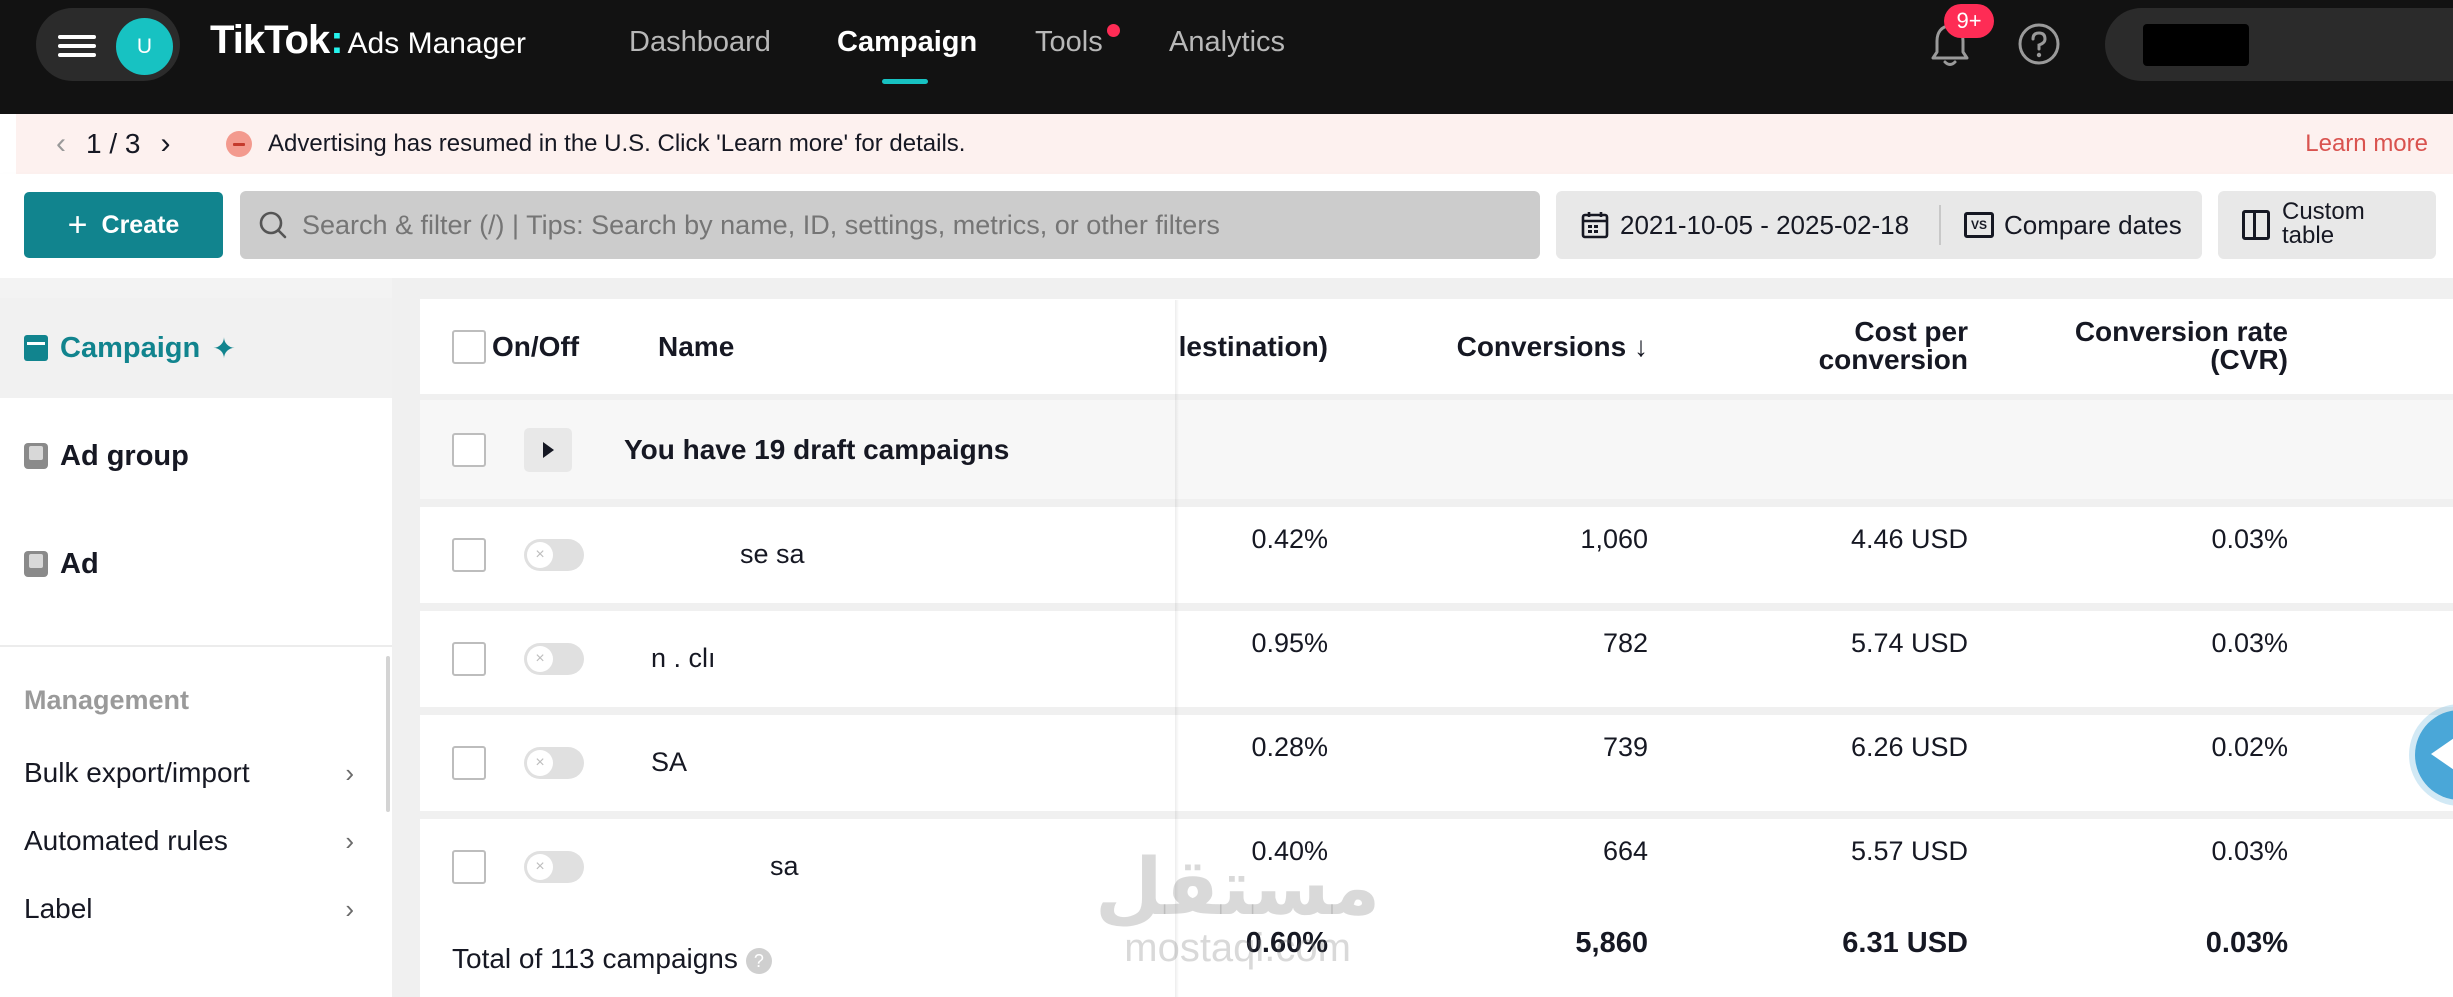  What do you see at coordinates (77, 46) in the screenshot?
I see `hamburger-menu-icon` at bounding box center [77, 46].